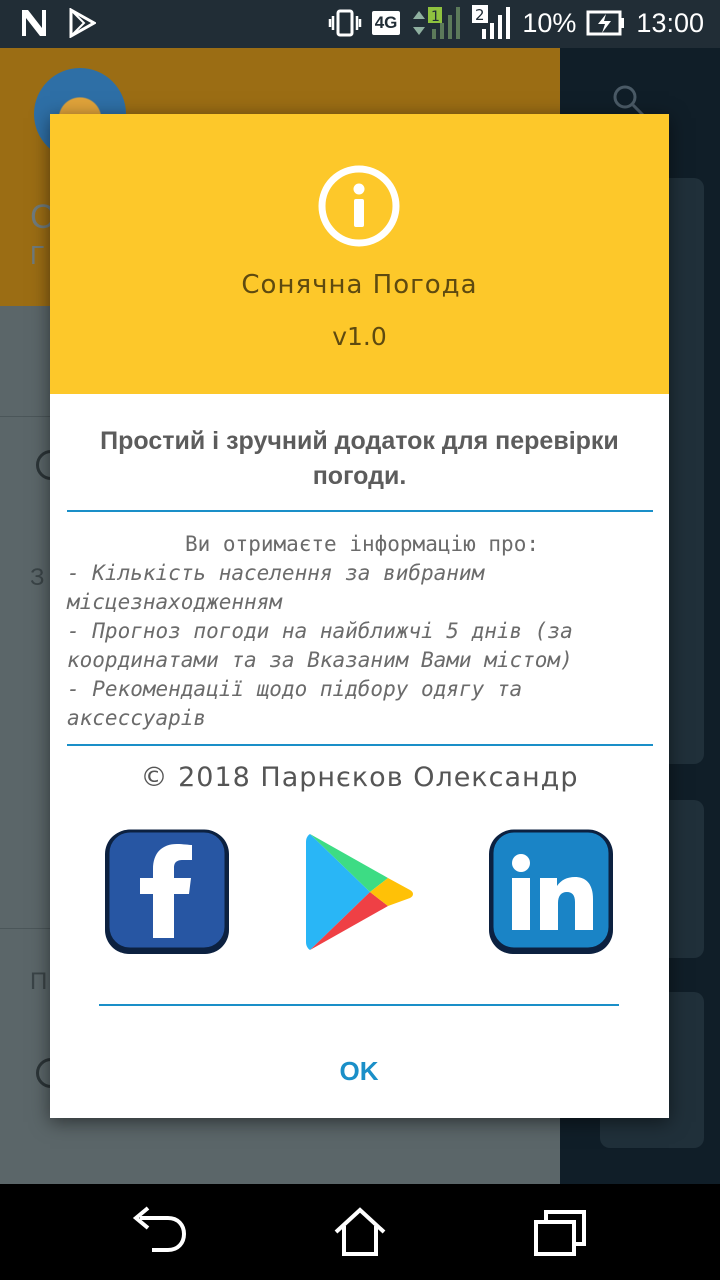 Image resolution: width=720 pixels, height=1280 pixels. I want to click on ok-button: OK, so click(359, 1071).